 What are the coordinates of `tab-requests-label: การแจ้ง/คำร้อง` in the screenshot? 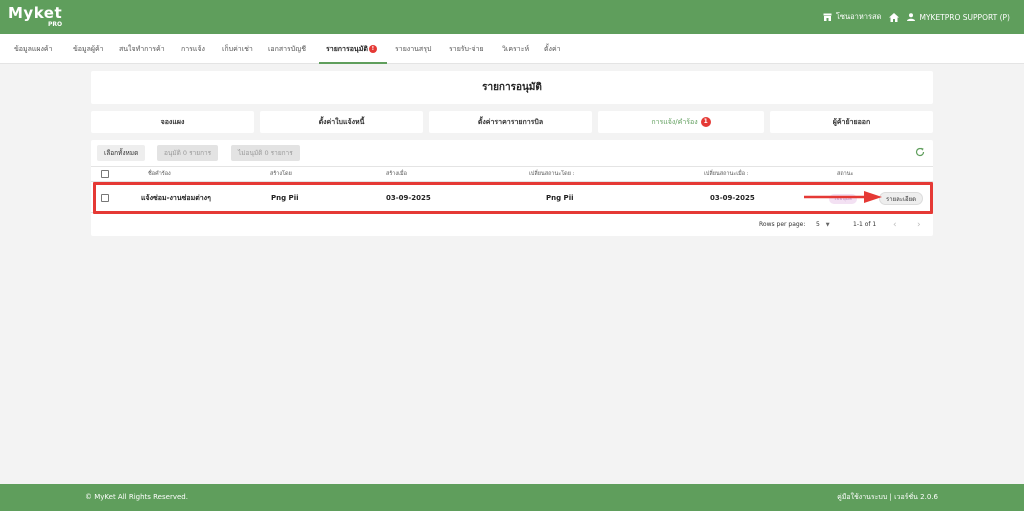 It's located at (674, 122).